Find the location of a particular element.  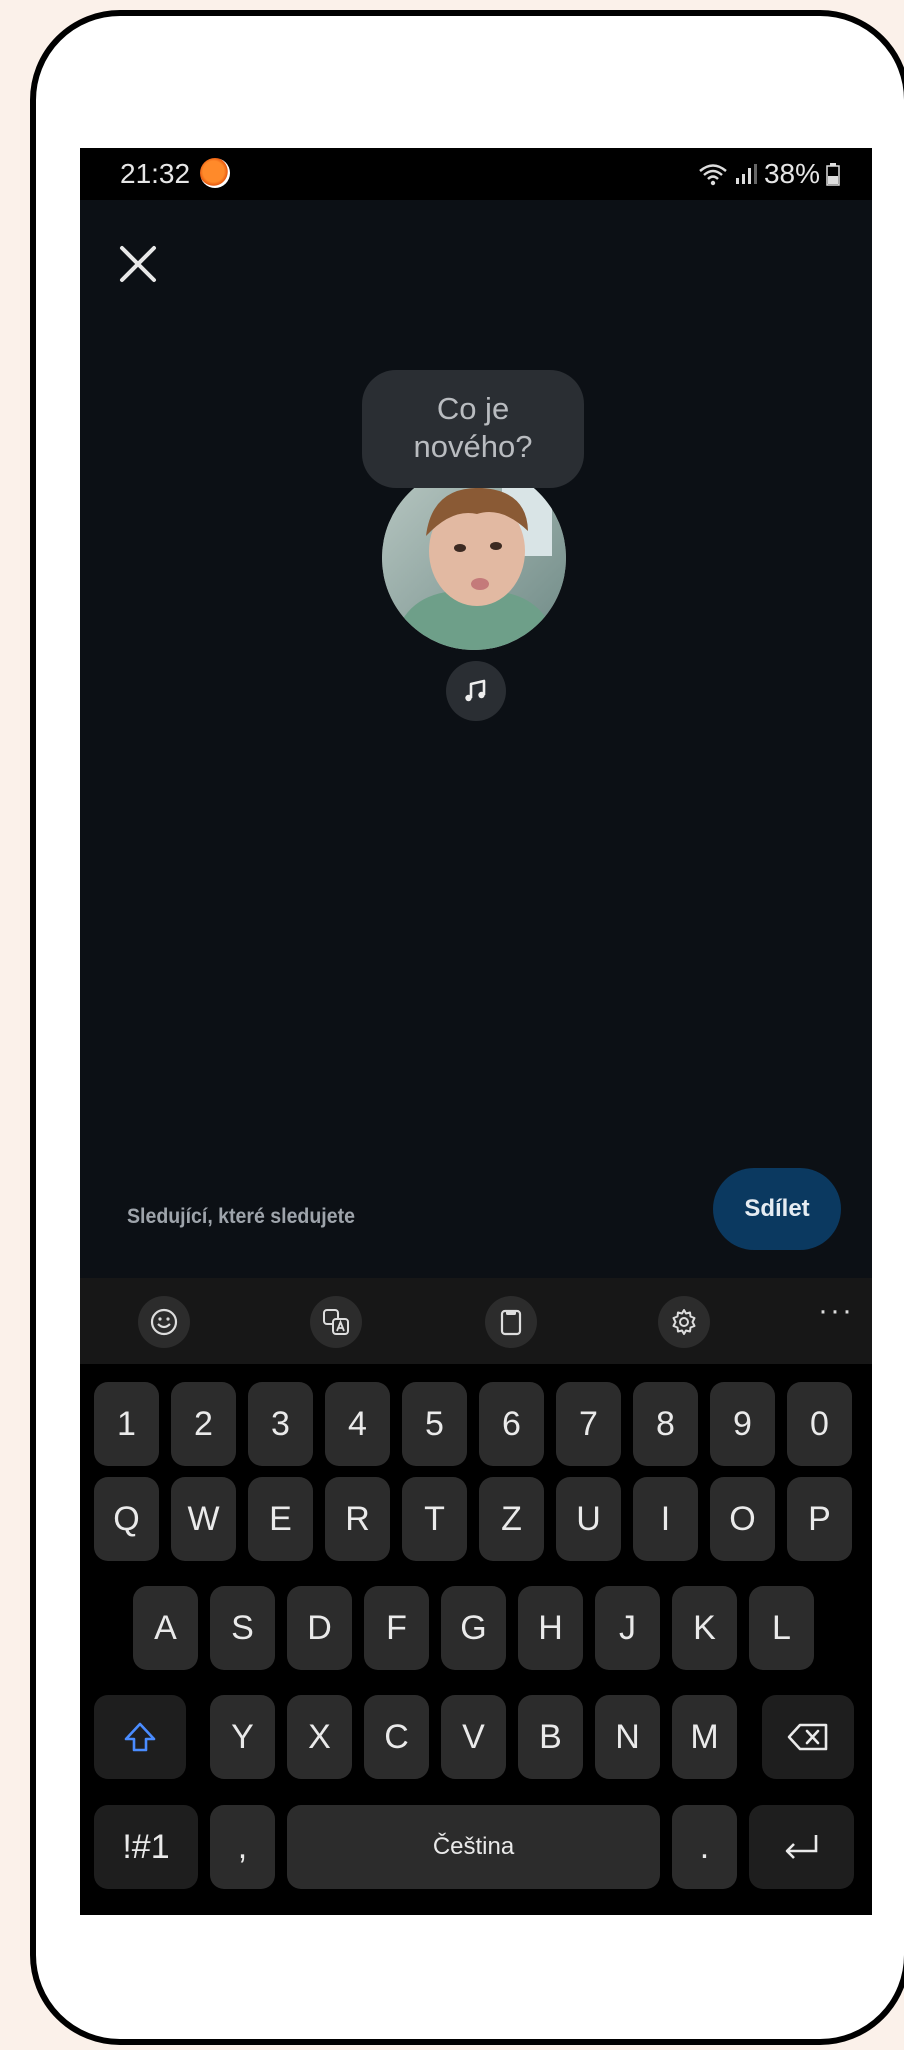

key-g: G is located at coordinates (473, 1628).